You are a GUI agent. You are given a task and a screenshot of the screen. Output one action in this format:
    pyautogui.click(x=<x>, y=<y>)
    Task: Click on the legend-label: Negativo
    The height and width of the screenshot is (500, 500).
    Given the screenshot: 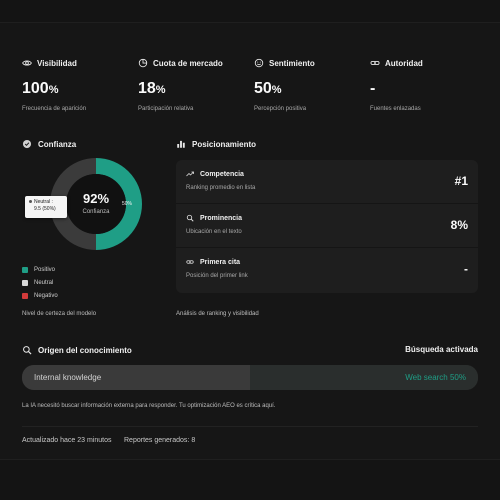 What is the action you would take?
    pyautogui.click(x=46, y=295)
    